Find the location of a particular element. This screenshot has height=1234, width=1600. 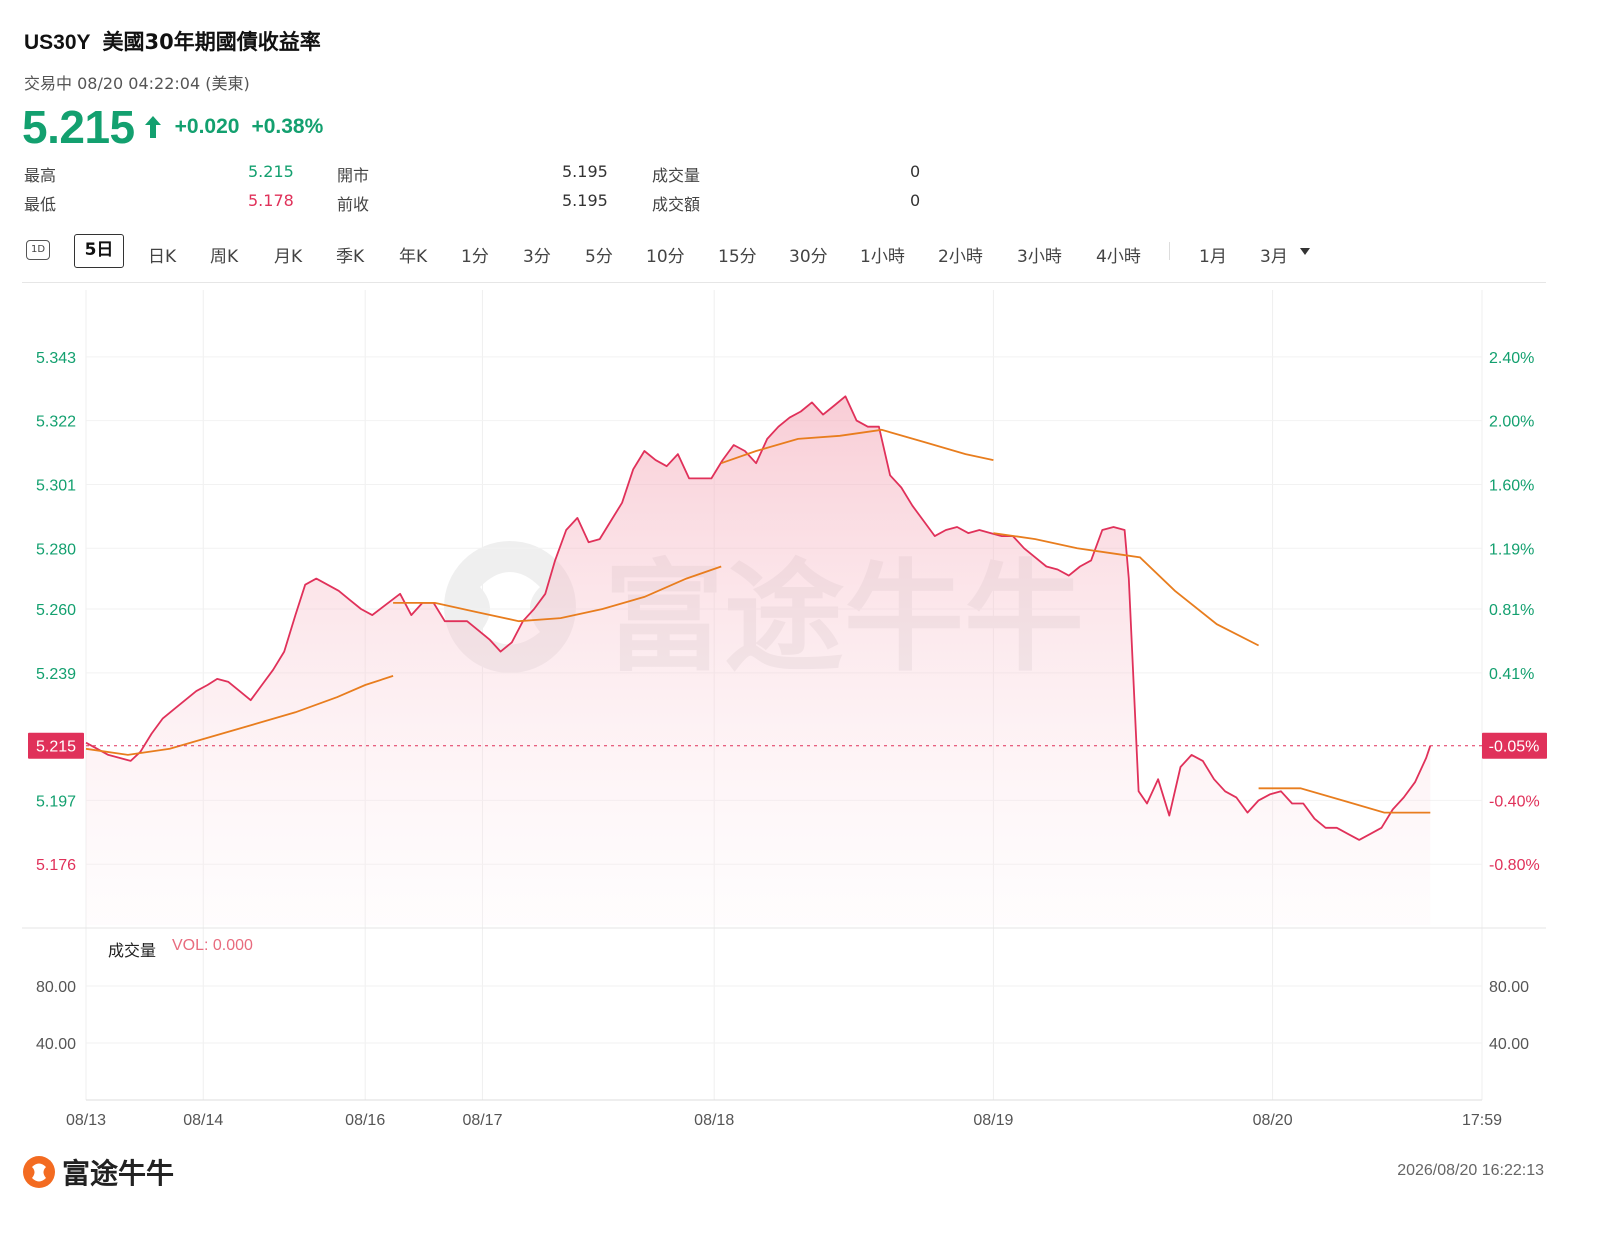

y-tick-right: 0.81% is located at coordinates (1511, 610).